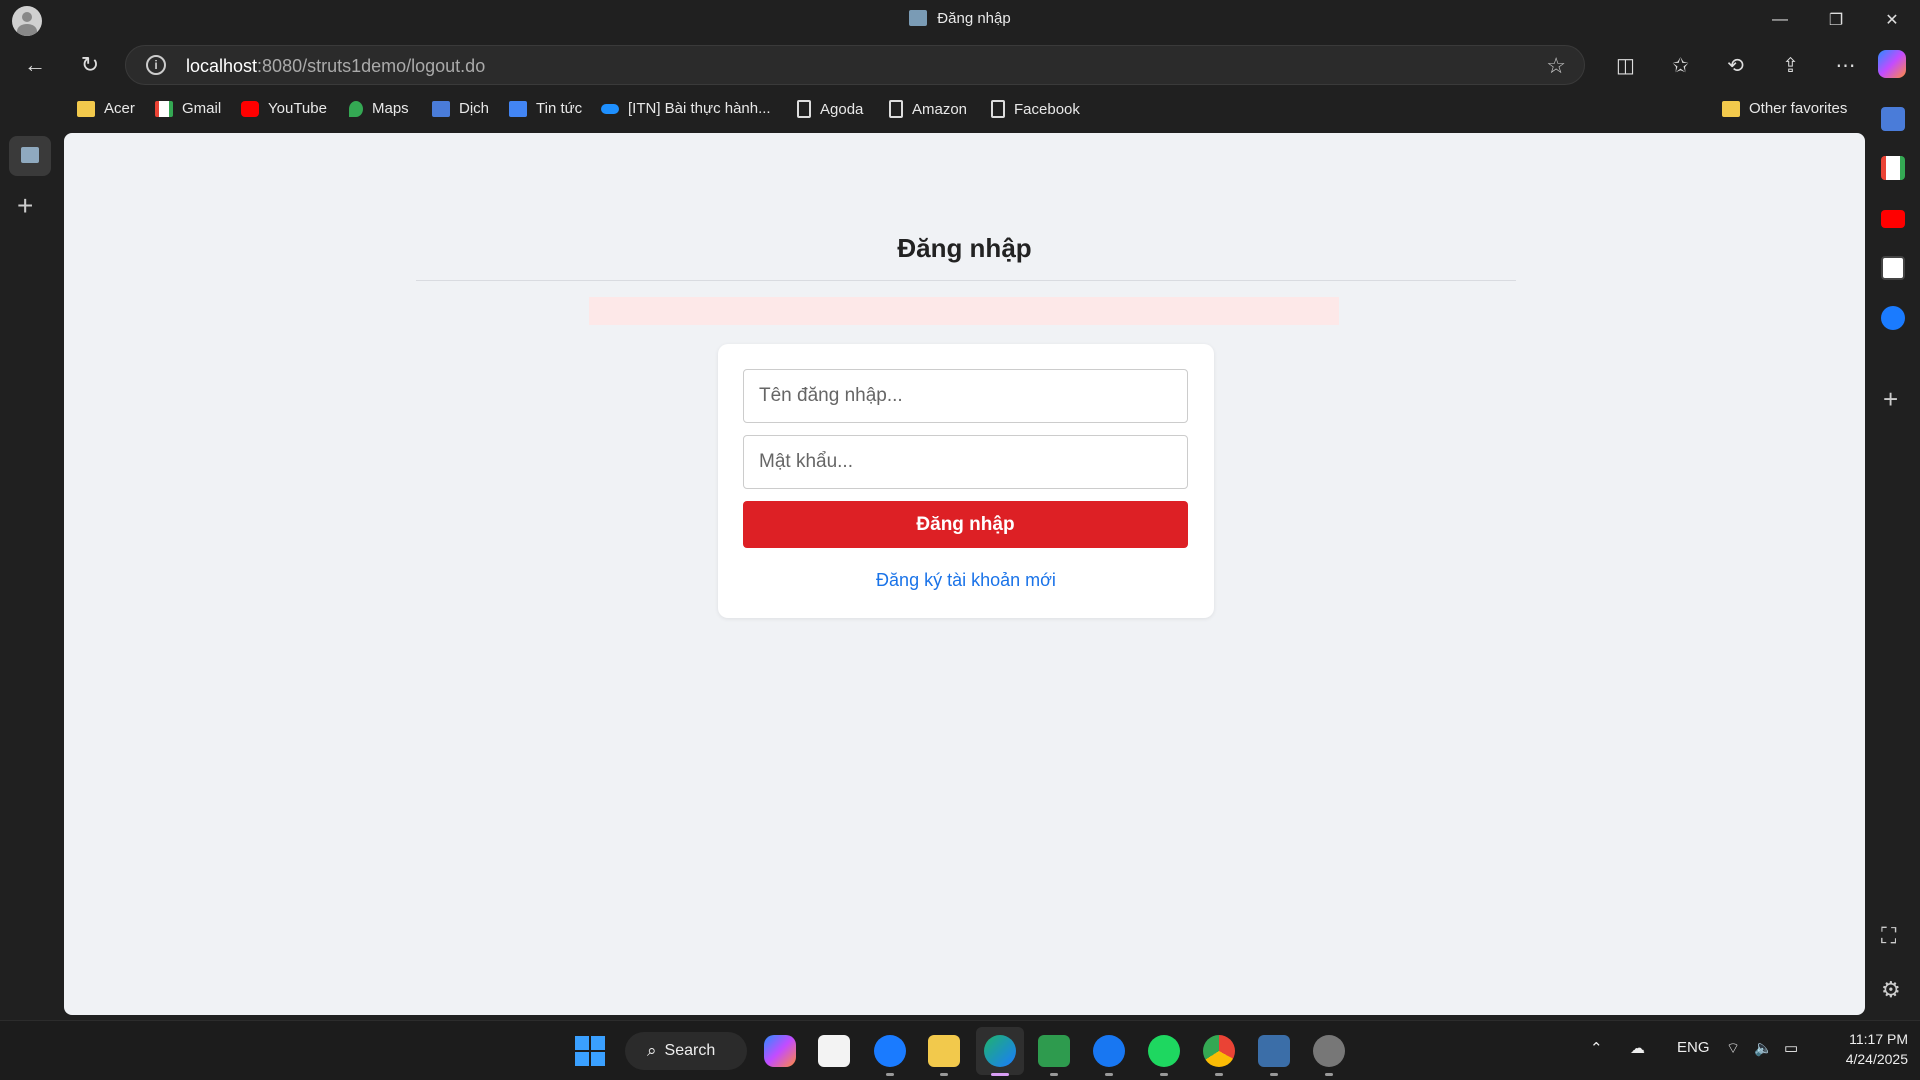  What do you see at coordinates (1893, 119) in the screenshot?
I see `translate-sidebar-icon` at bounding box center [1893, 119].